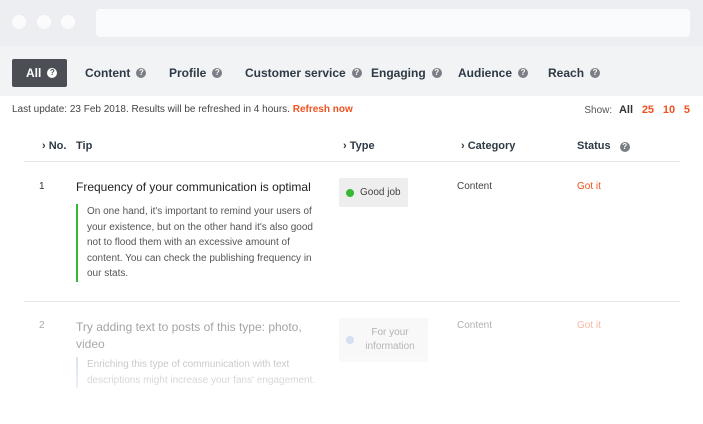 The height and width of the screenshot is (424, 703). I want to click on show-count-selector: Show: All 25 10 5, so click(637, 110).